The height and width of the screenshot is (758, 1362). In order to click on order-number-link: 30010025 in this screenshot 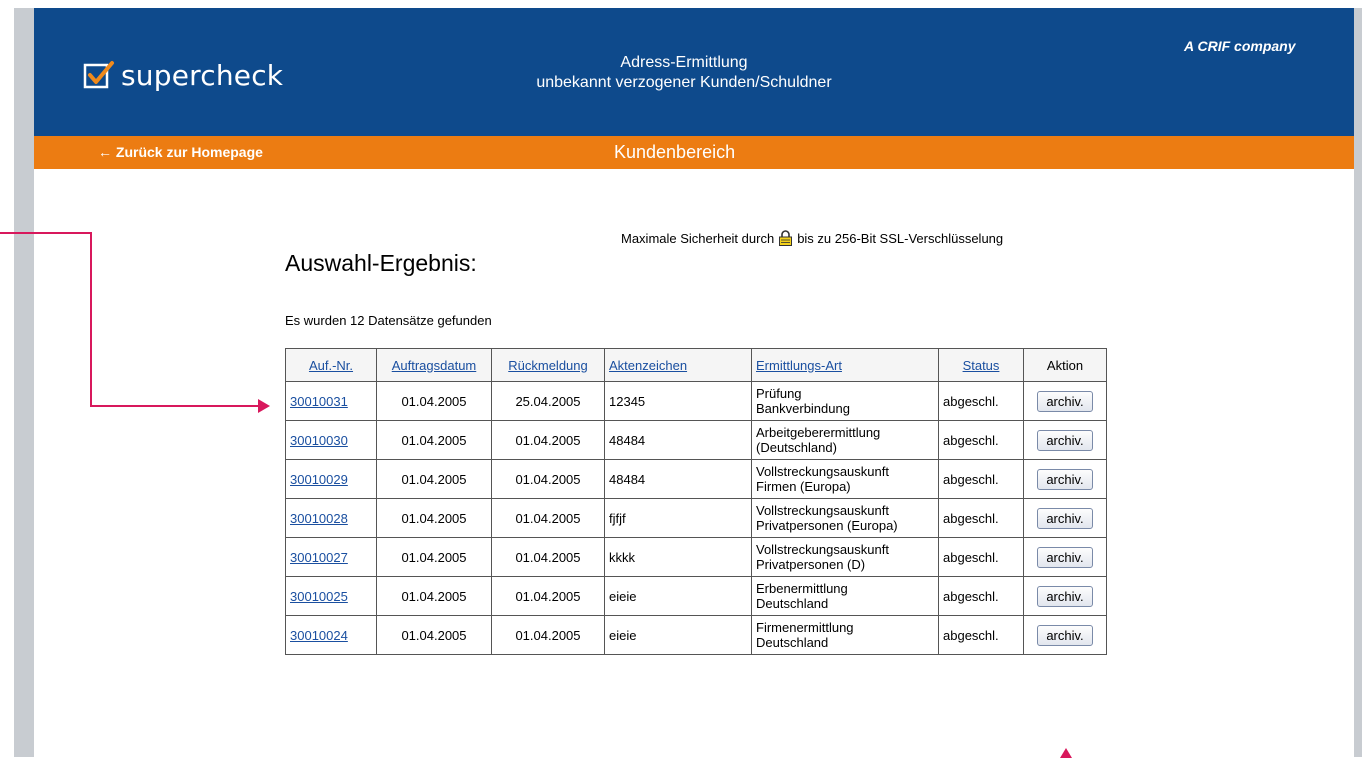, I will do `click(319, 596)`.